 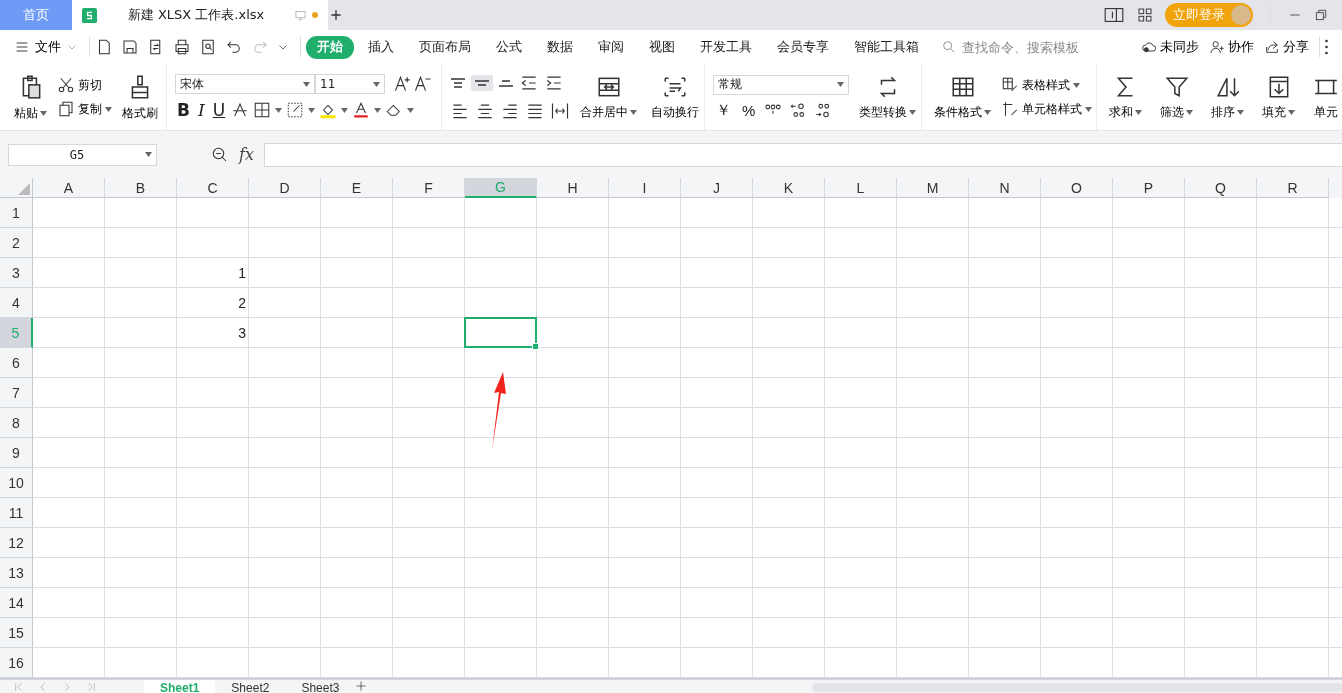 What do you see at coordinates (1221, 188) in the screenshot?
I see `column-header: Q` at bounding box center [1221, 188].